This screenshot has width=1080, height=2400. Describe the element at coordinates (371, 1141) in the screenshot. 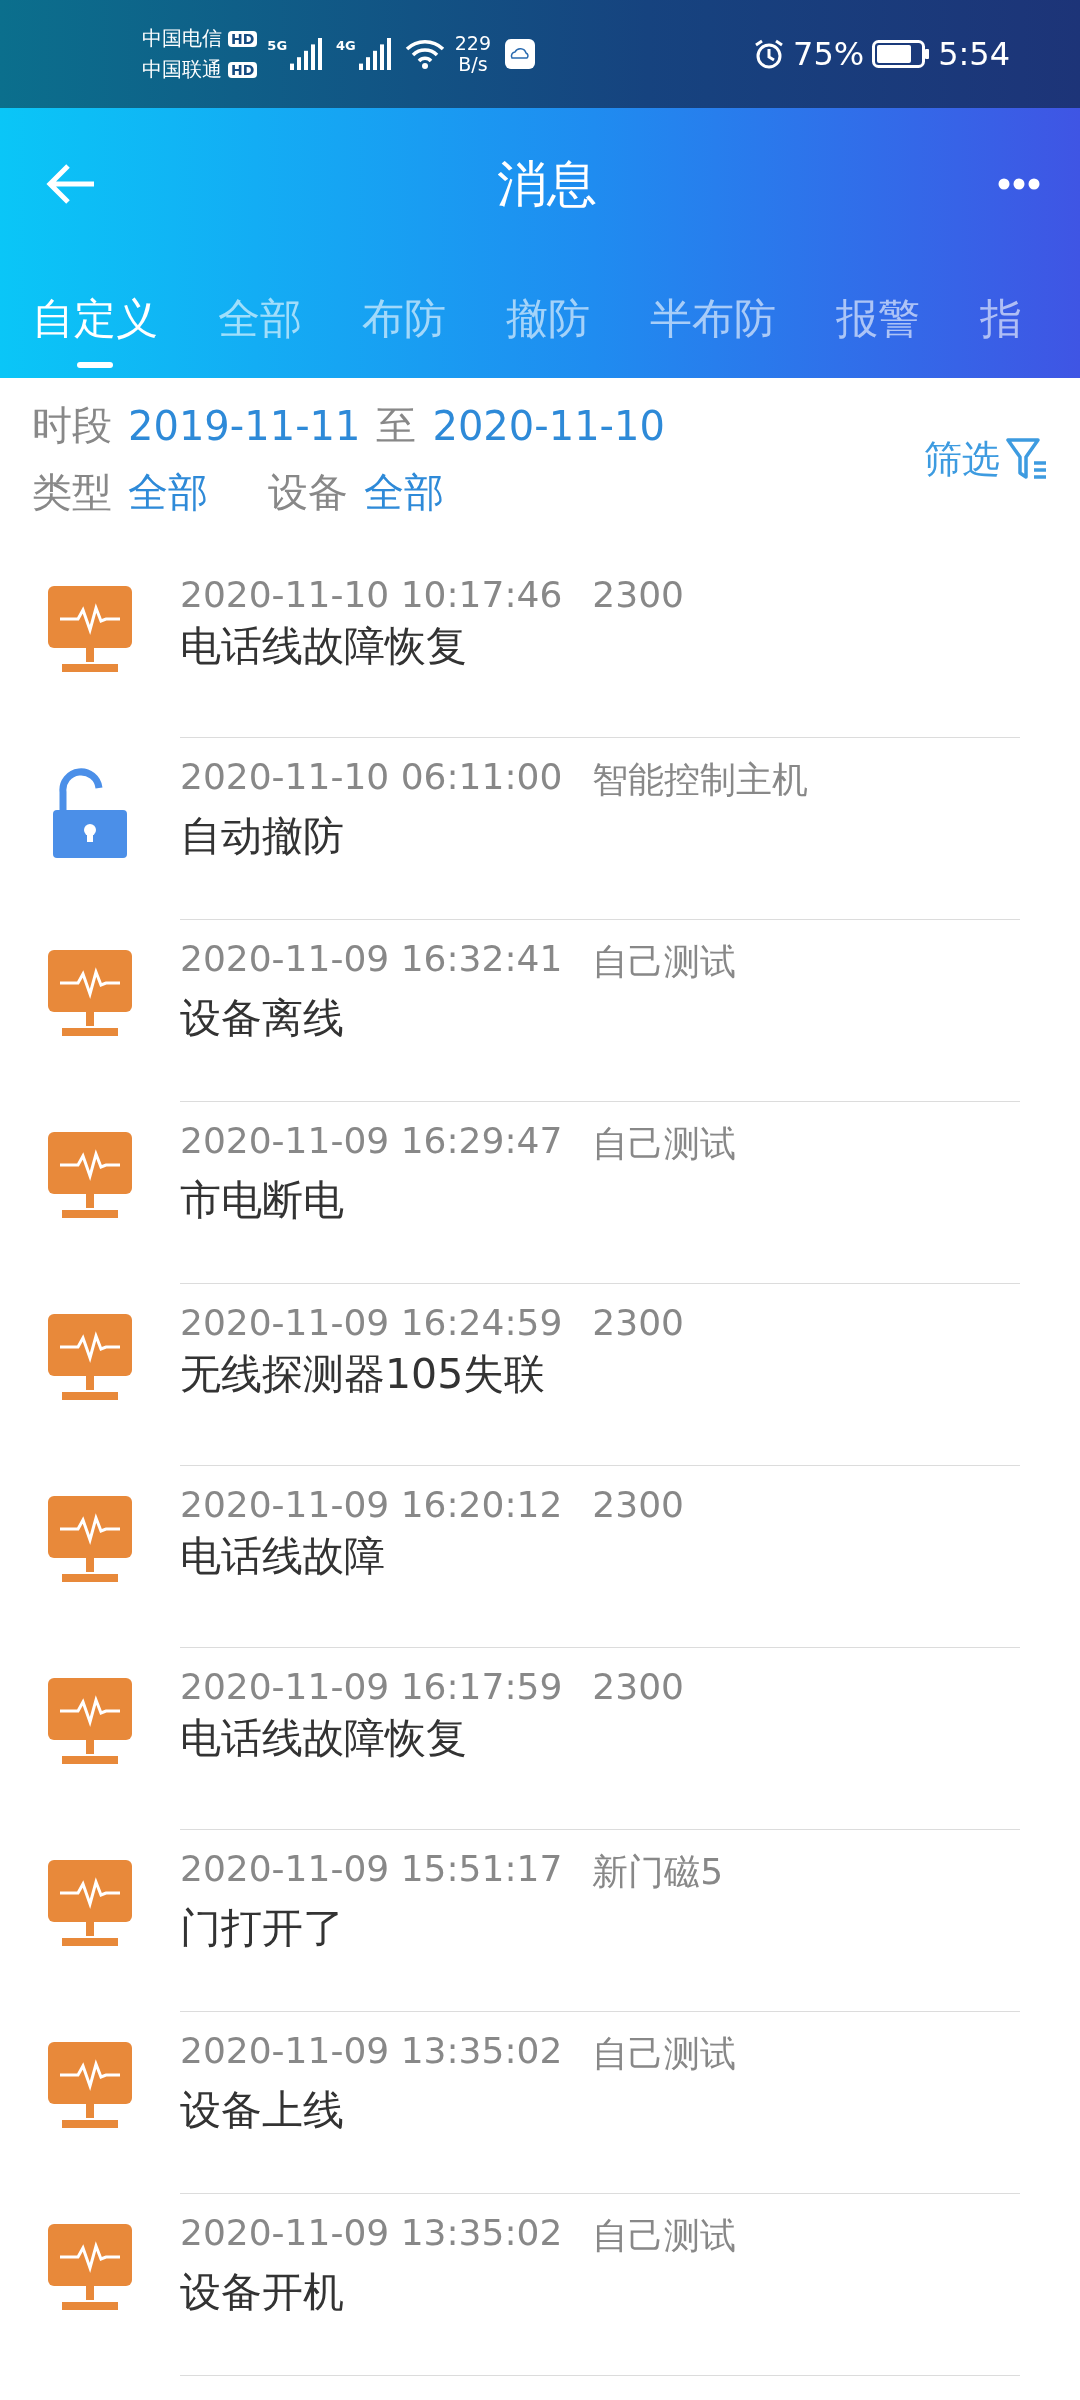

I see `message-time: 2020-11-09 16:29:47` at that location.